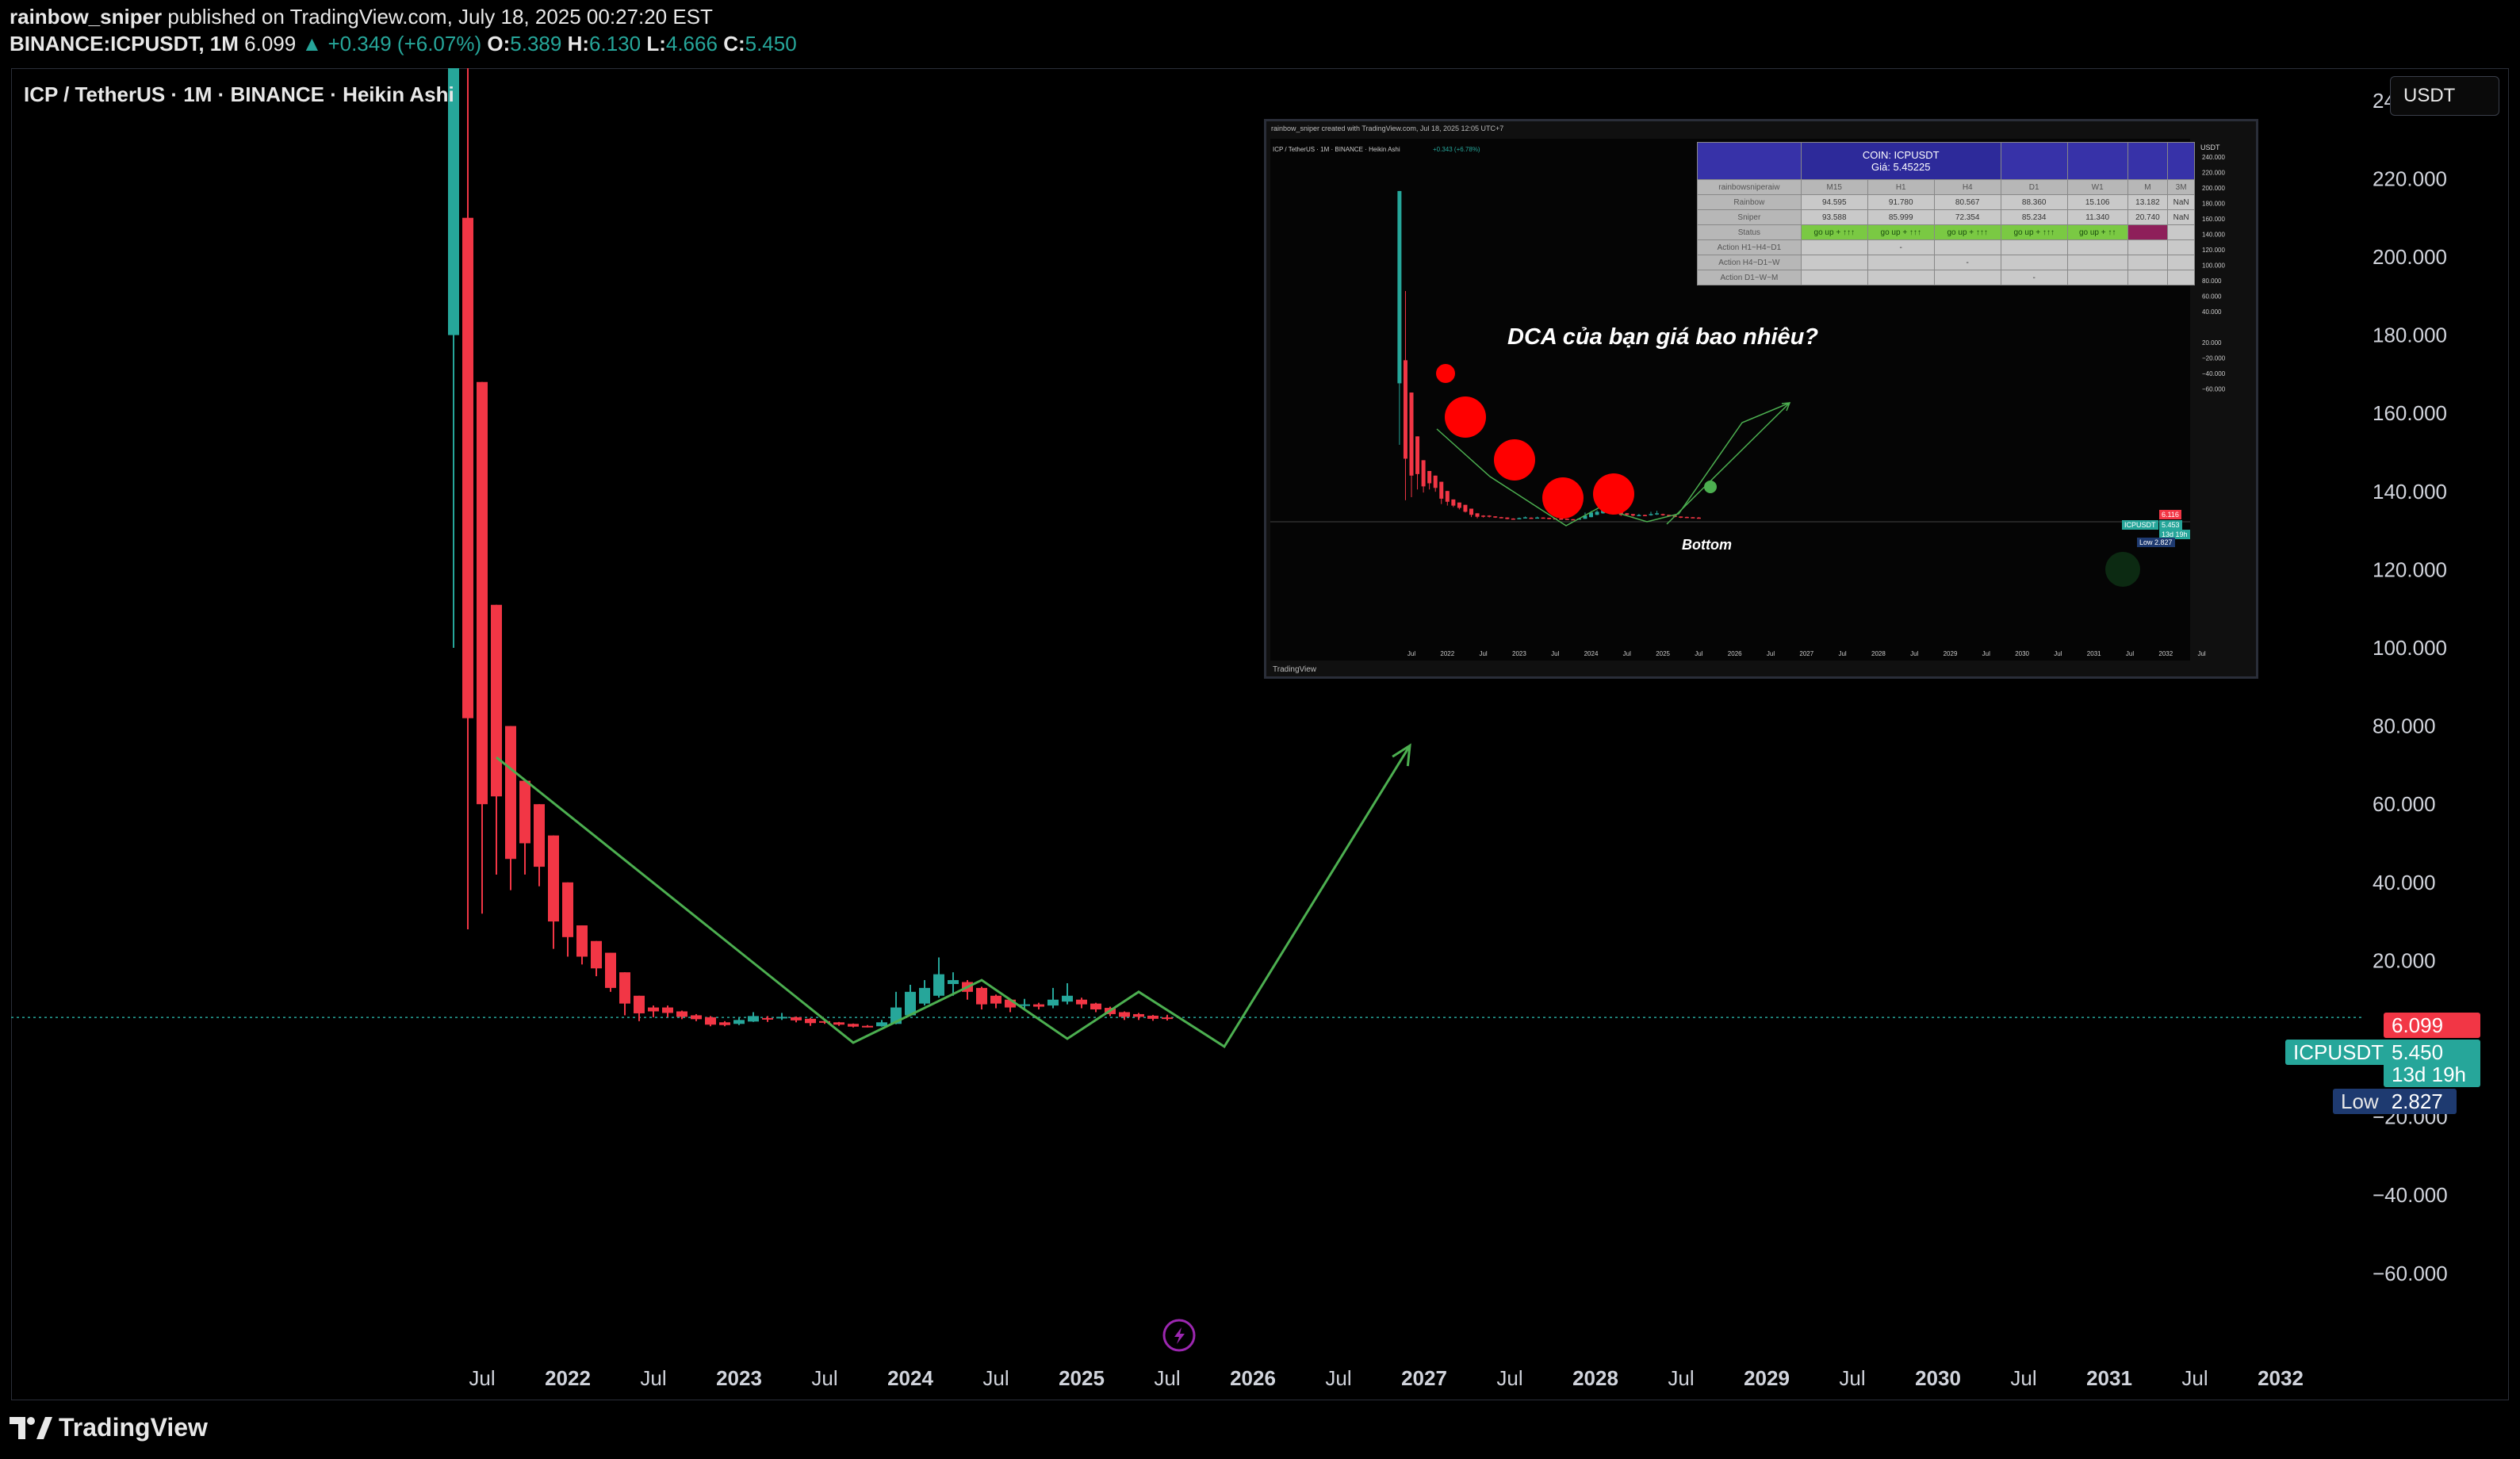 This screenshot has width=2520, height=1459. Describe the element at coordinates (2122, 570) in the screenshot. I see `inset-spiral-icon` at that location.